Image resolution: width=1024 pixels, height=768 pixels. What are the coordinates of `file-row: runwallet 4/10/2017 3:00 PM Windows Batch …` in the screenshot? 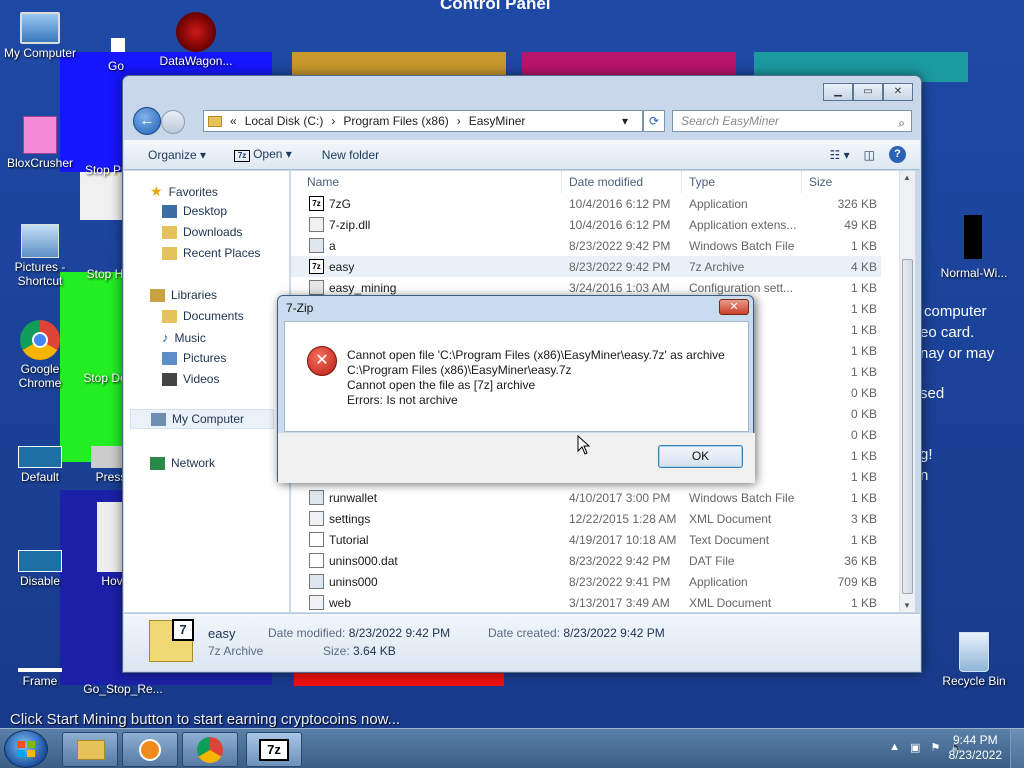 It's located at (586, 497).